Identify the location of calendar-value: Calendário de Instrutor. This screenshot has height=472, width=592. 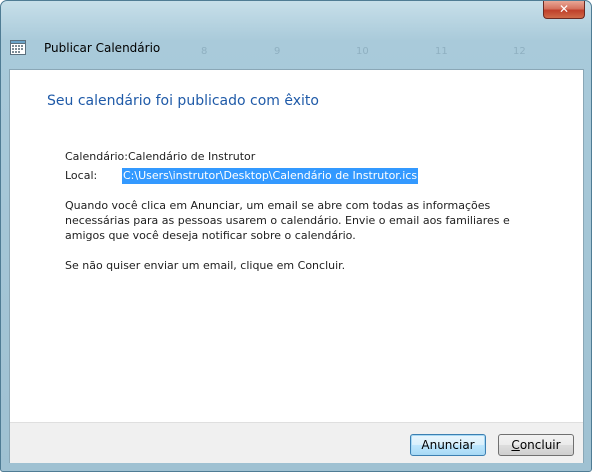
(191, 156).